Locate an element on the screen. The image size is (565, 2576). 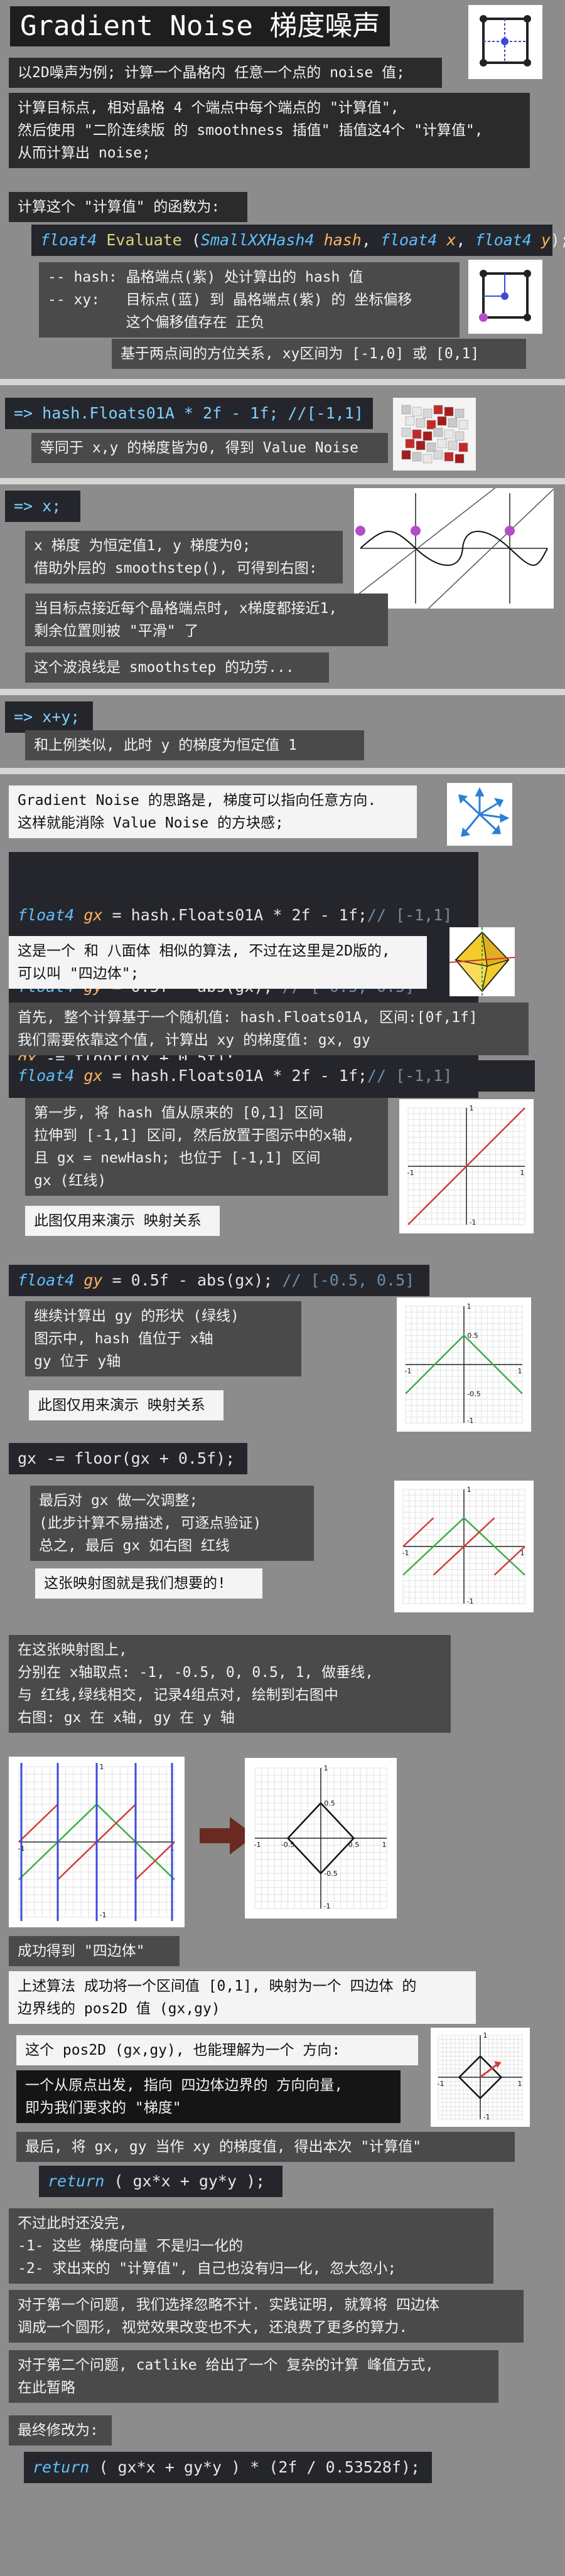
step2-chart: 1 -1 -1 1 0.5 -0.5 is located at coordinates (464, 1364).